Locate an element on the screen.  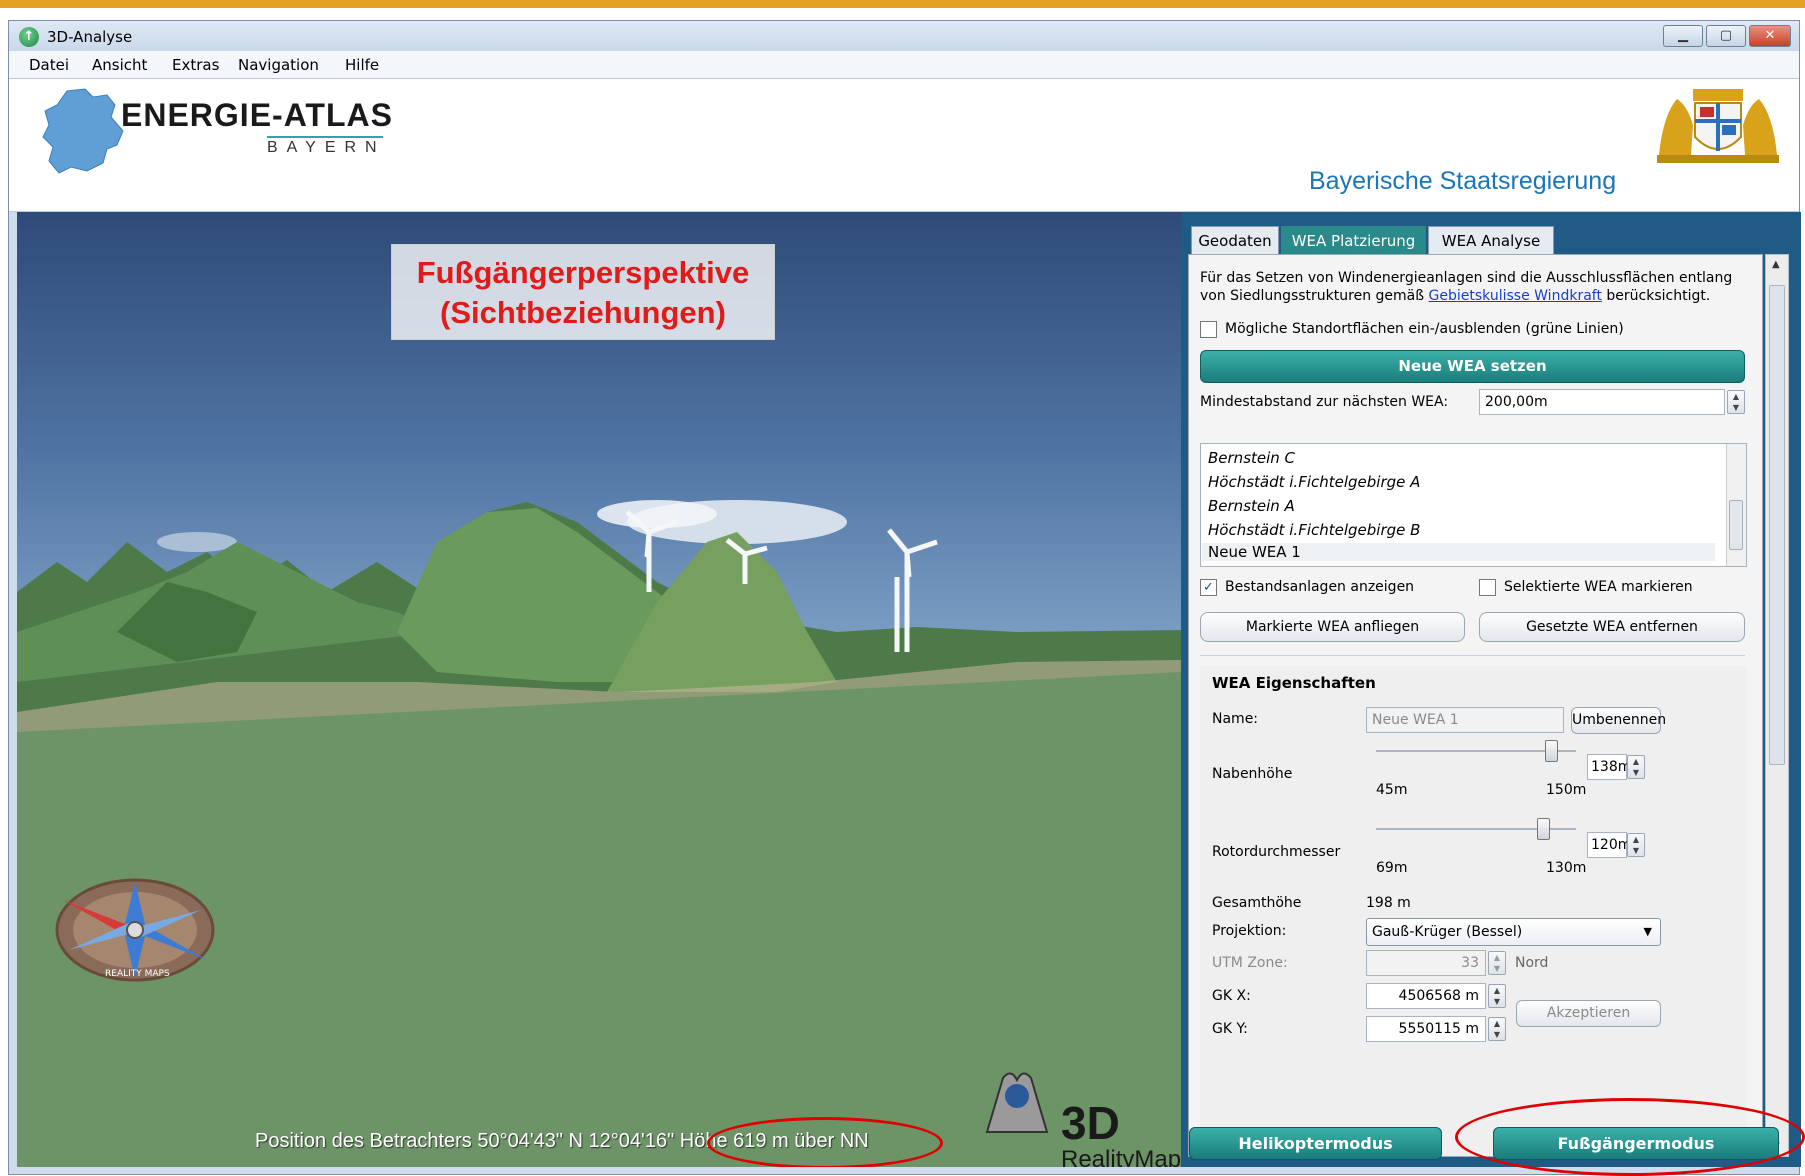
compass-icon: REALITY MAPS is located at coordinates (135, 930).